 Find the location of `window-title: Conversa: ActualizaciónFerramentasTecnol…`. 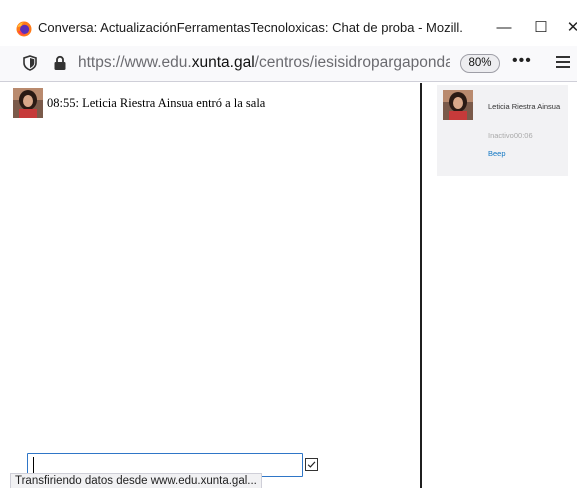

window-title: Conversa: ActualizaciónFerramentasTecnol… is located at coordinates (250, 27).